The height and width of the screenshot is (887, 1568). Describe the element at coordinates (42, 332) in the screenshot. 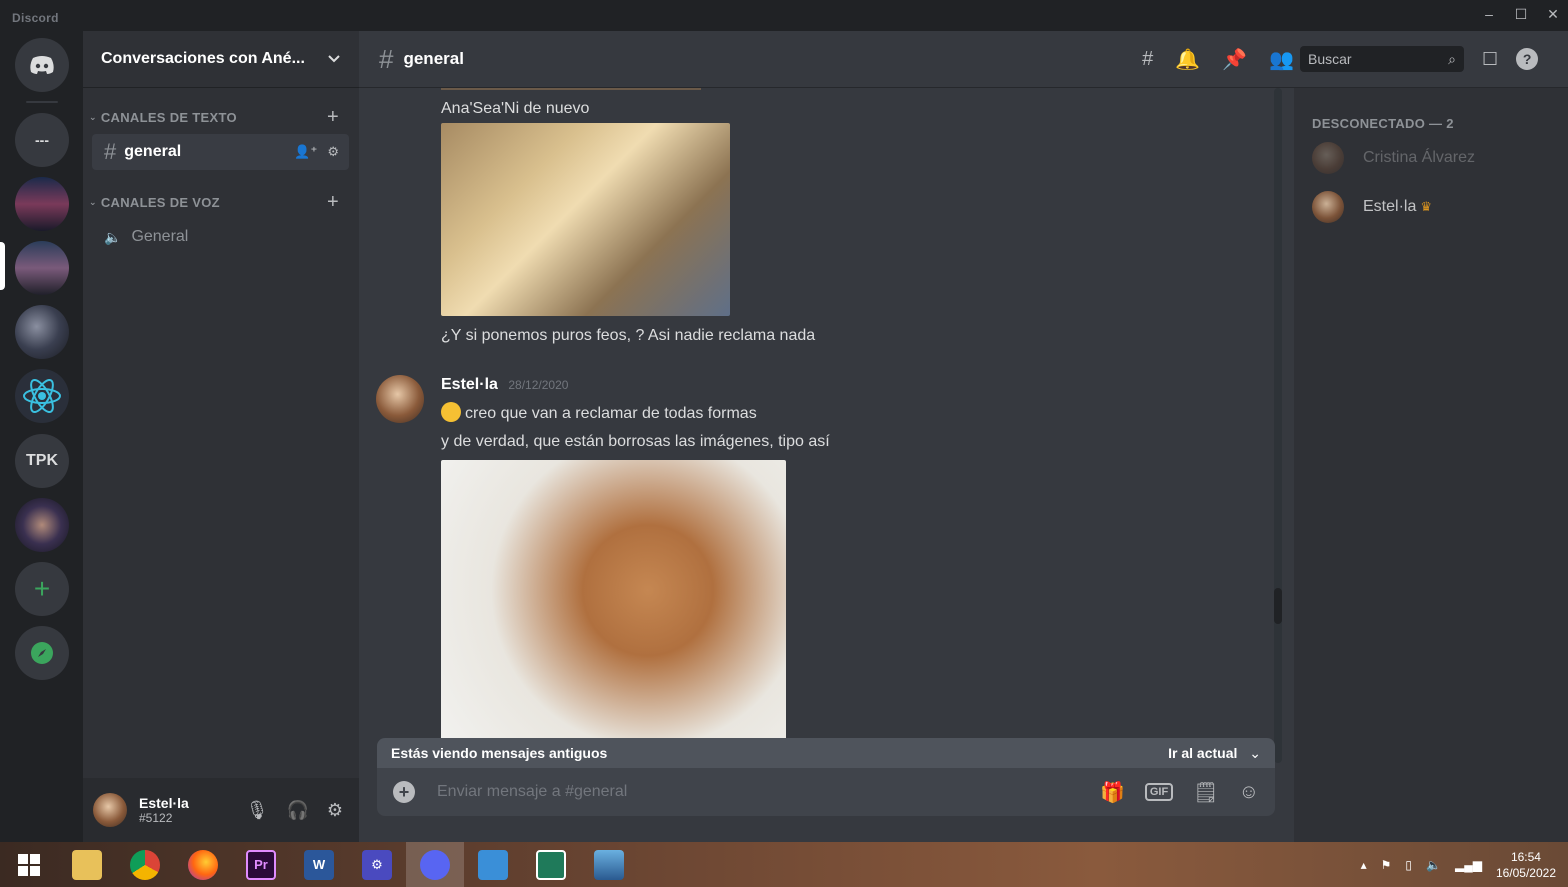

I see `guild-server-space` at that location.